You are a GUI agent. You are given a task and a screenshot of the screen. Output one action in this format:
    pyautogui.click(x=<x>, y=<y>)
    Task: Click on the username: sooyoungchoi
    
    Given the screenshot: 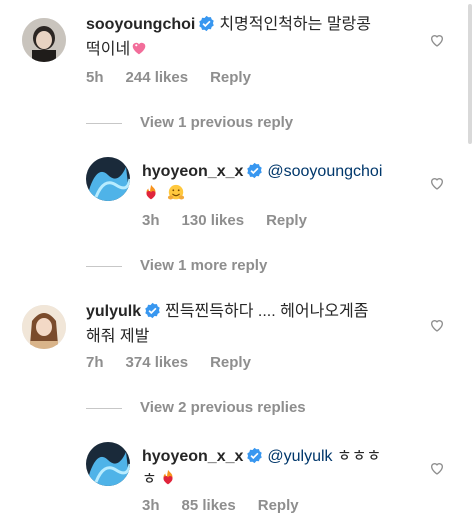 What is the action you would take?
    pyautogui.click(x=140, y=24)
    